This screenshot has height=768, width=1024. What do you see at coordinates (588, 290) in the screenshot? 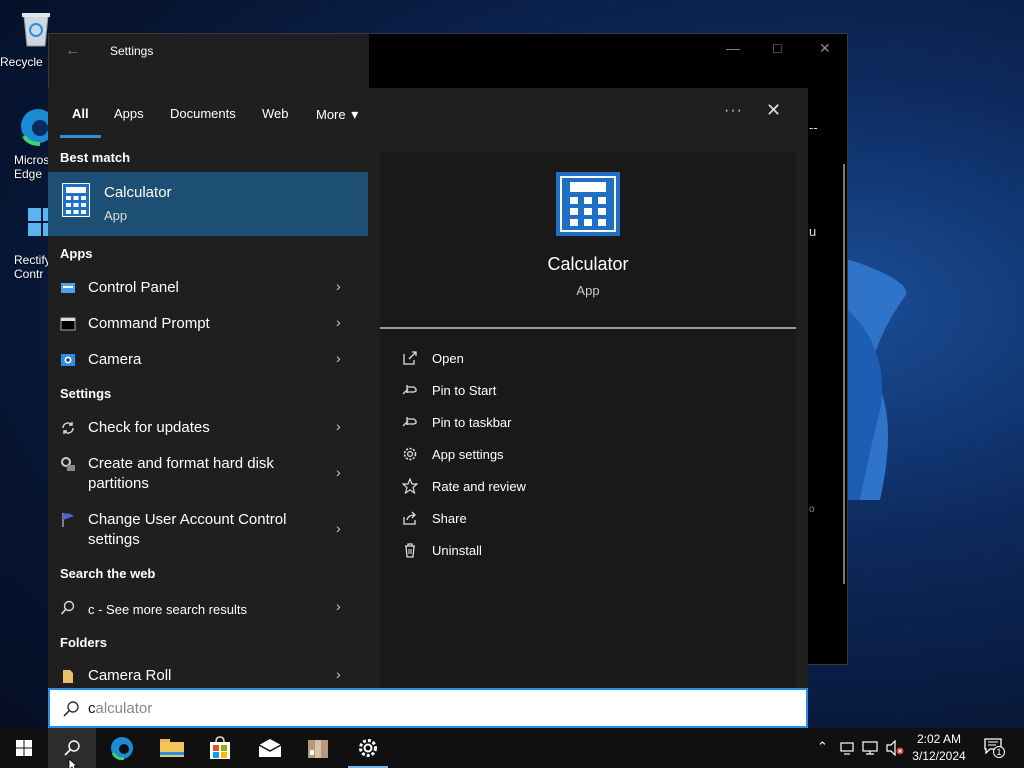
I see `preview-app-kind: App` at bounding box center [588, 290].